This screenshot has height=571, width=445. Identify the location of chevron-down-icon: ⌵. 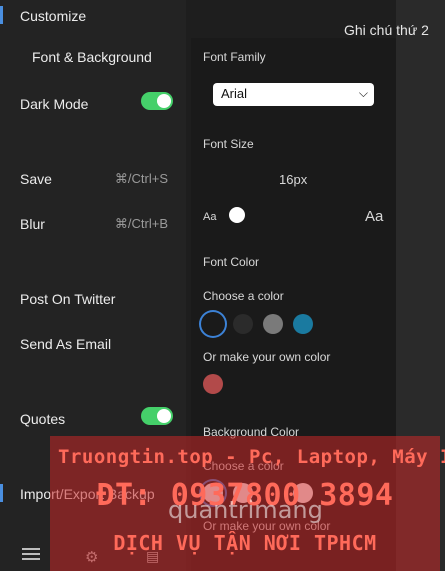
(363, 93).